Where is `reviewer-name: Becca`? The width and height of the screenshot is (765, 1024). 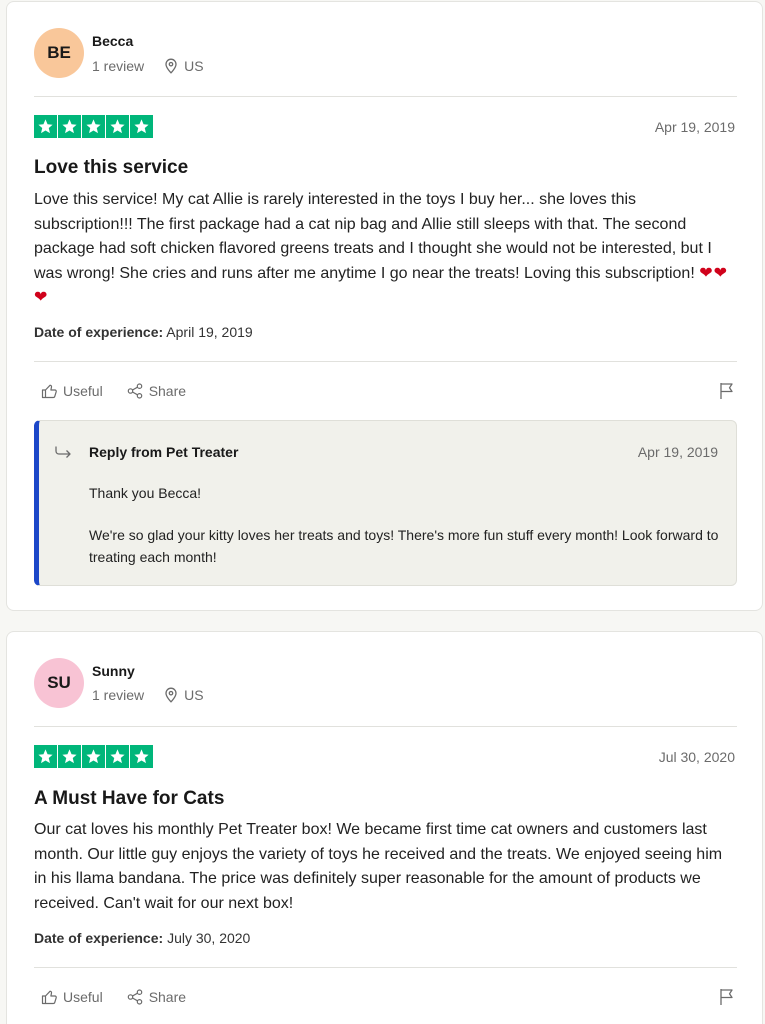
reviewer-name: Becca is located at coordinates (112, 41).